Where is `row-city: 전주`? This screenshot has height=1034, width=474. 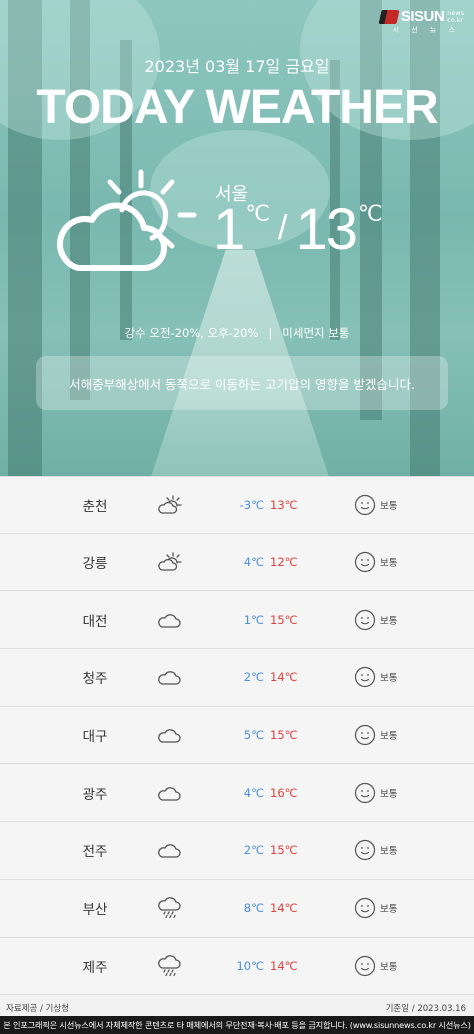 row-city: 전주 is located at coordinates (95, 852).